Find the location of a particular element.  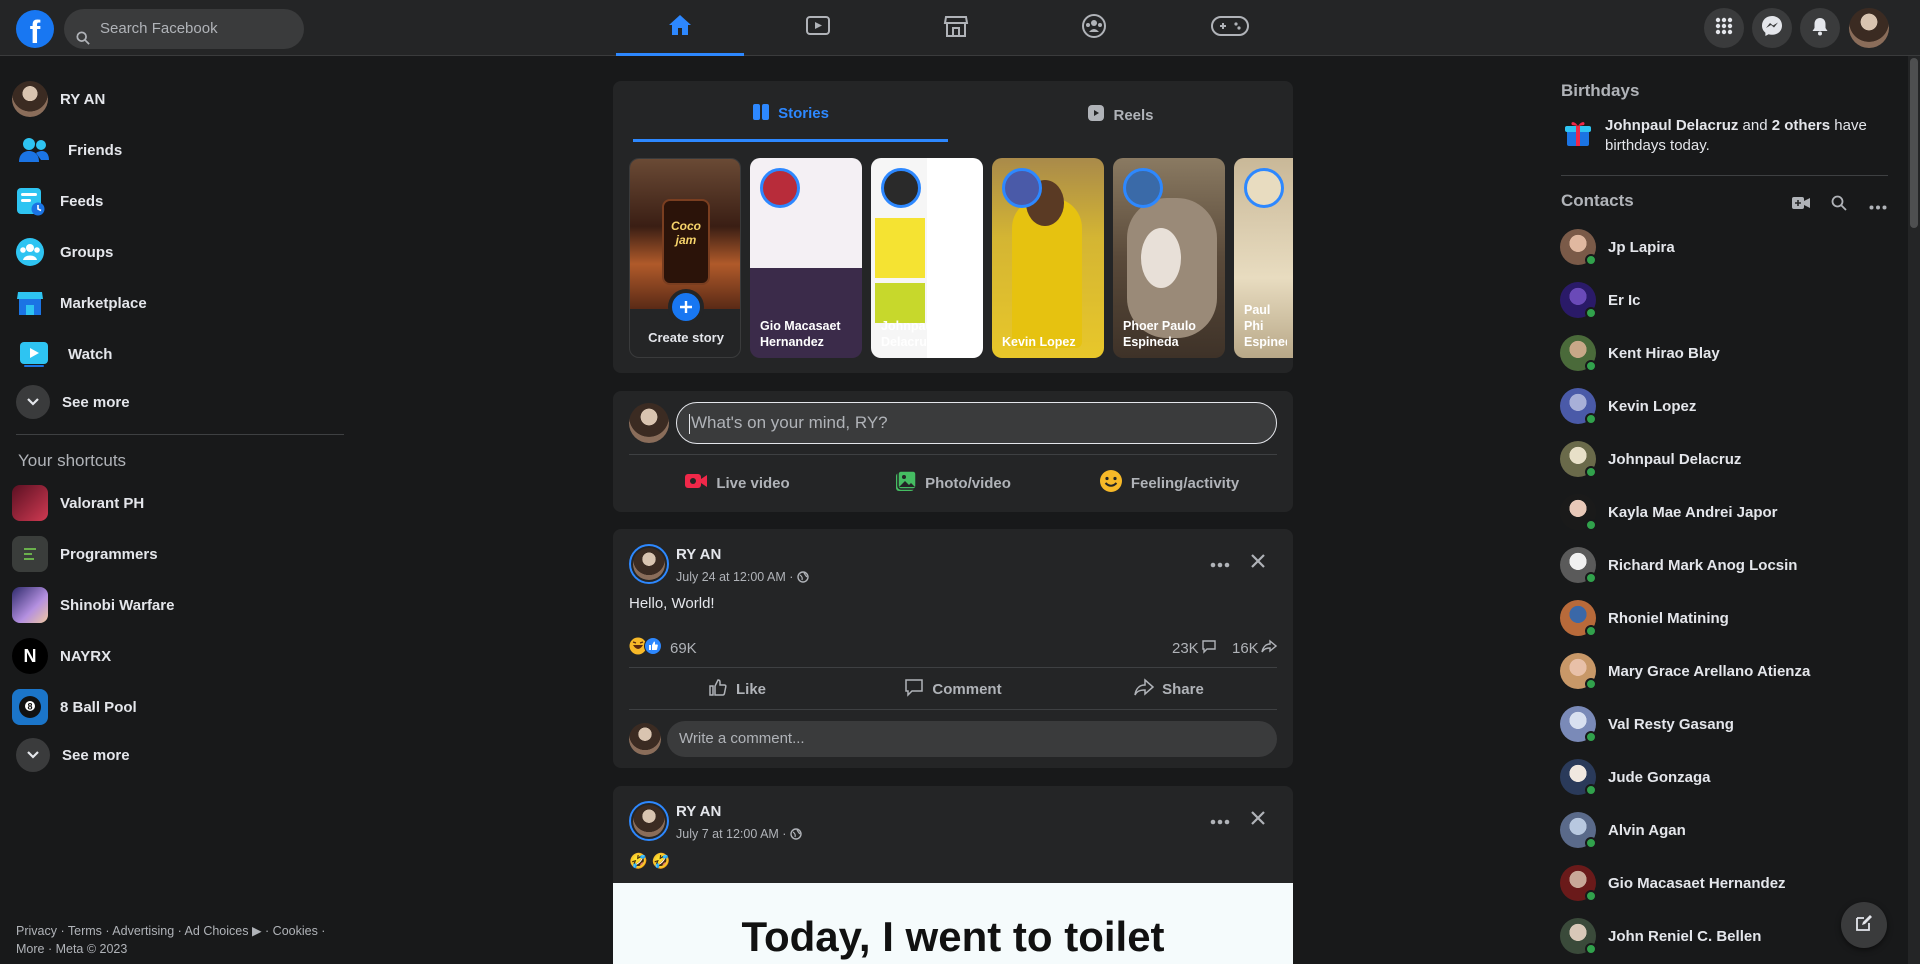

contact-name: Alvin Agan is located at coordinates (1647, 830).